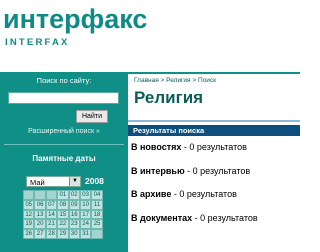 The width and height of the screenshot is (320, 252). I want to click on calendar-day: 27, so click(40, 234).